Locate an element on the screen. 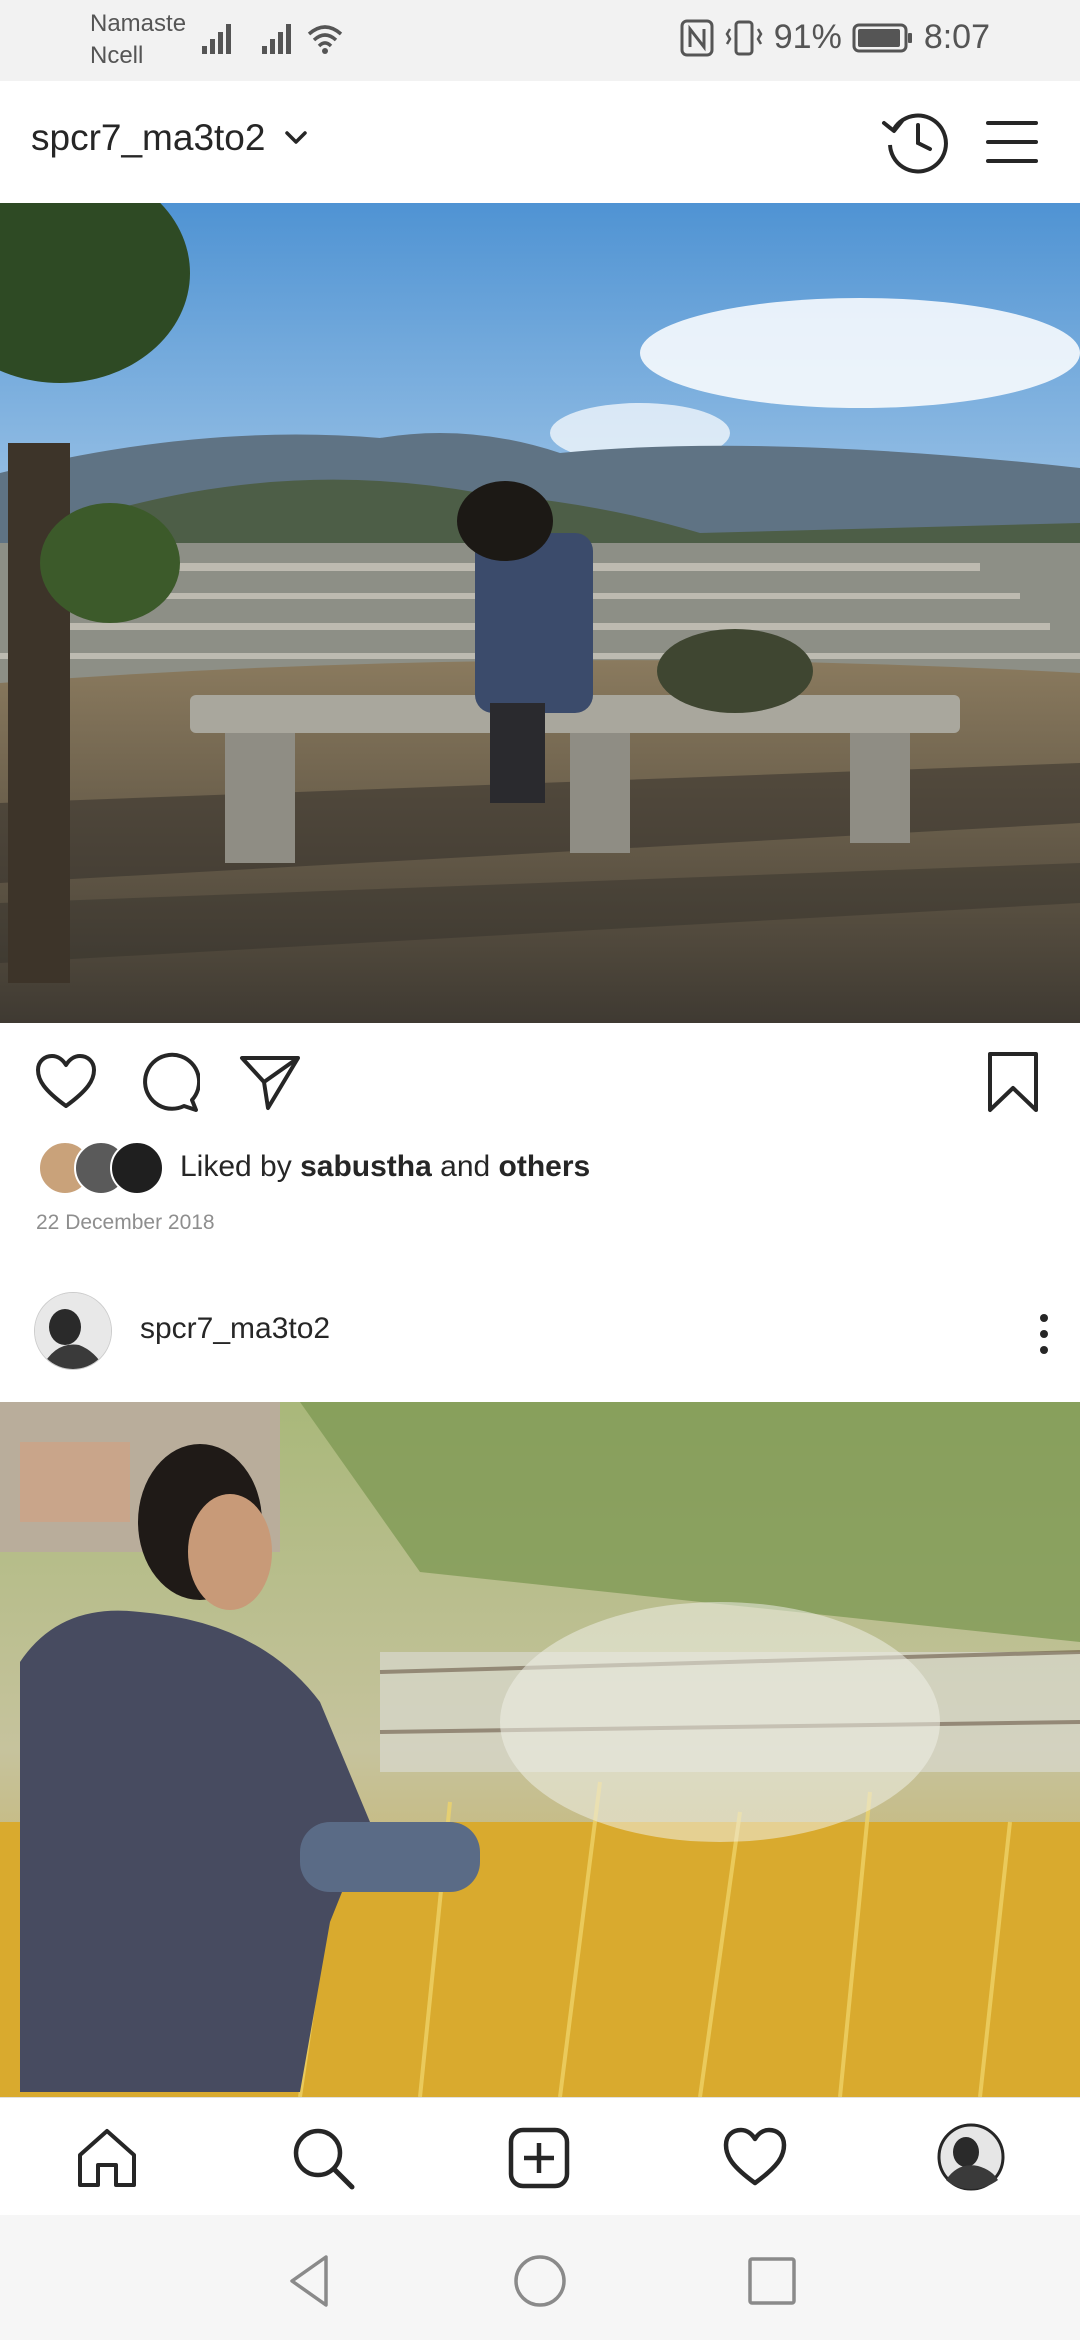 This screenshot has height=2340, width=1080. carrier-line-2: Ncell is located at coordinates (117, 55).